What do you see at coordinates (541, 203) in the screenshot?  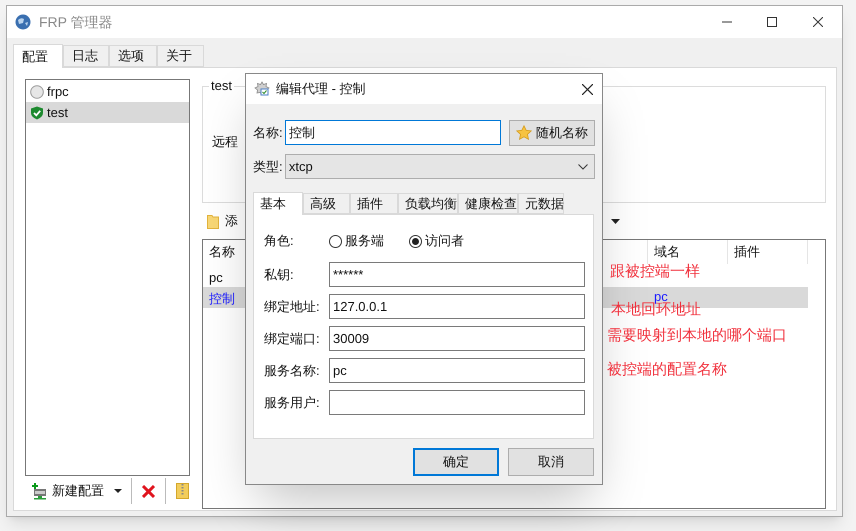 I see `tab: 元数据` at bounding box center [541, 203].